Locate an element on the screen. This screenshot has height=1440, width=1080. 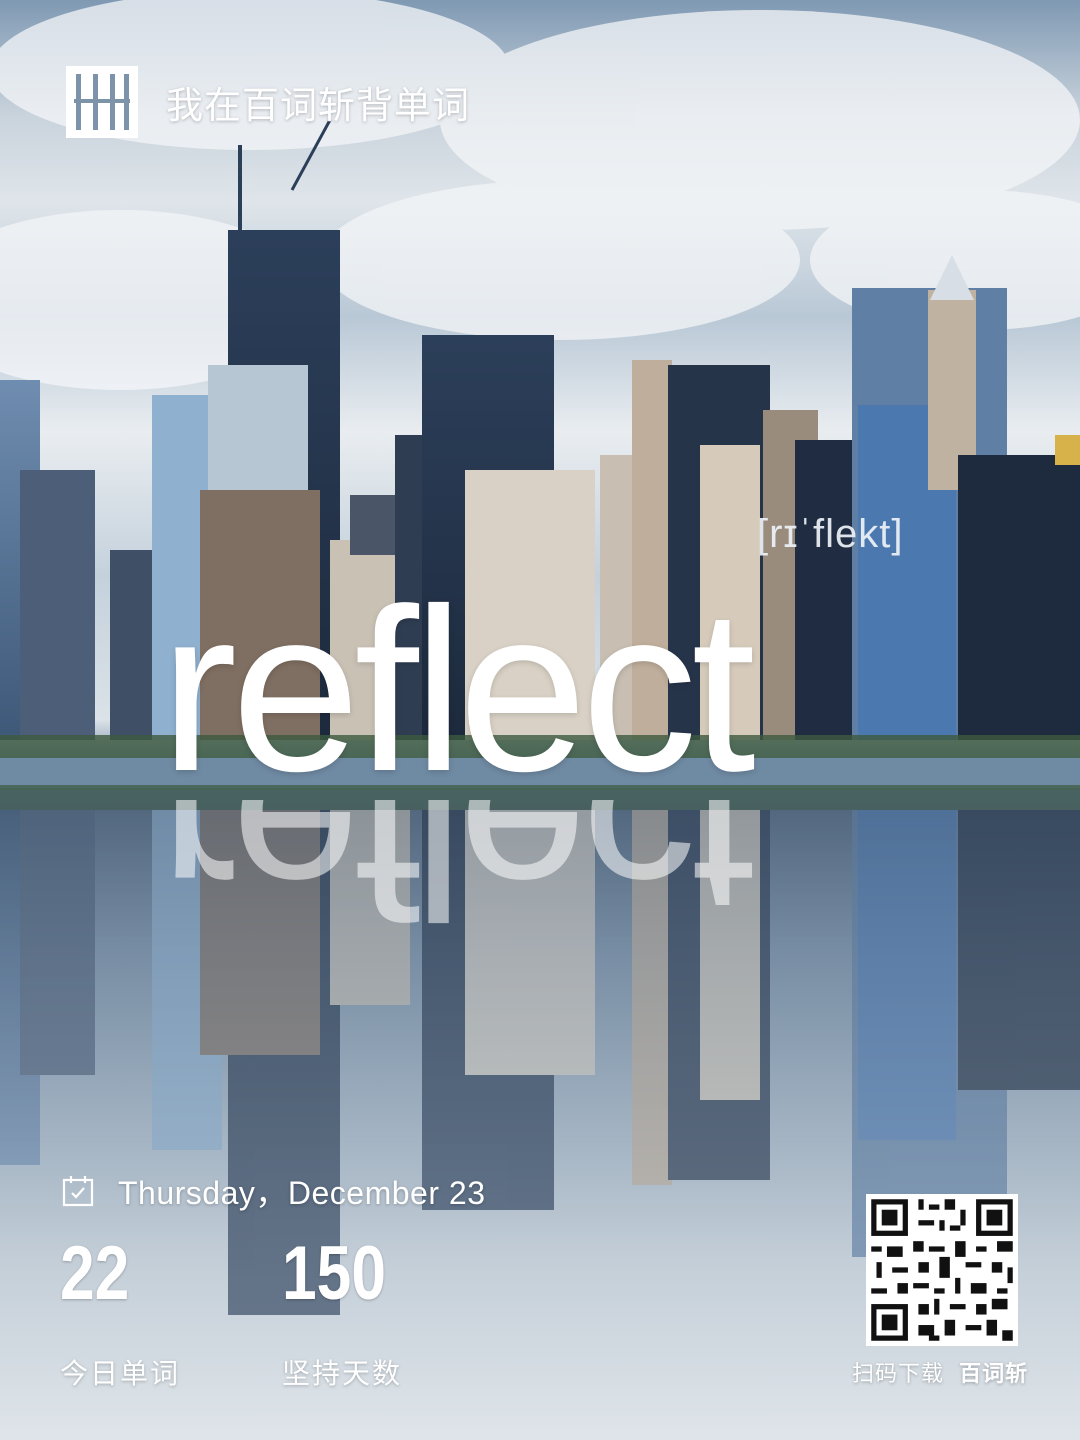
date-row: Thursday，December 23 is located at coordinates (274, 1191).